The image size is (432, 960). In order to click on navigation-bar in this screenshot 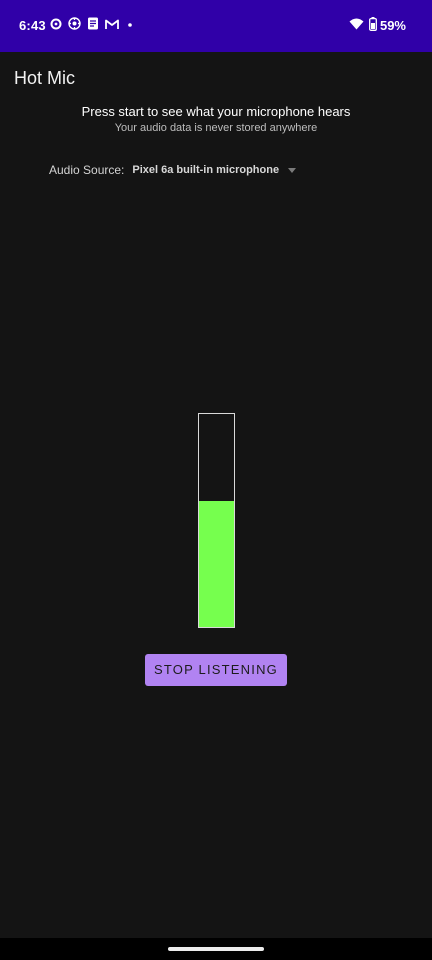, I will do `click(216, 949)`.